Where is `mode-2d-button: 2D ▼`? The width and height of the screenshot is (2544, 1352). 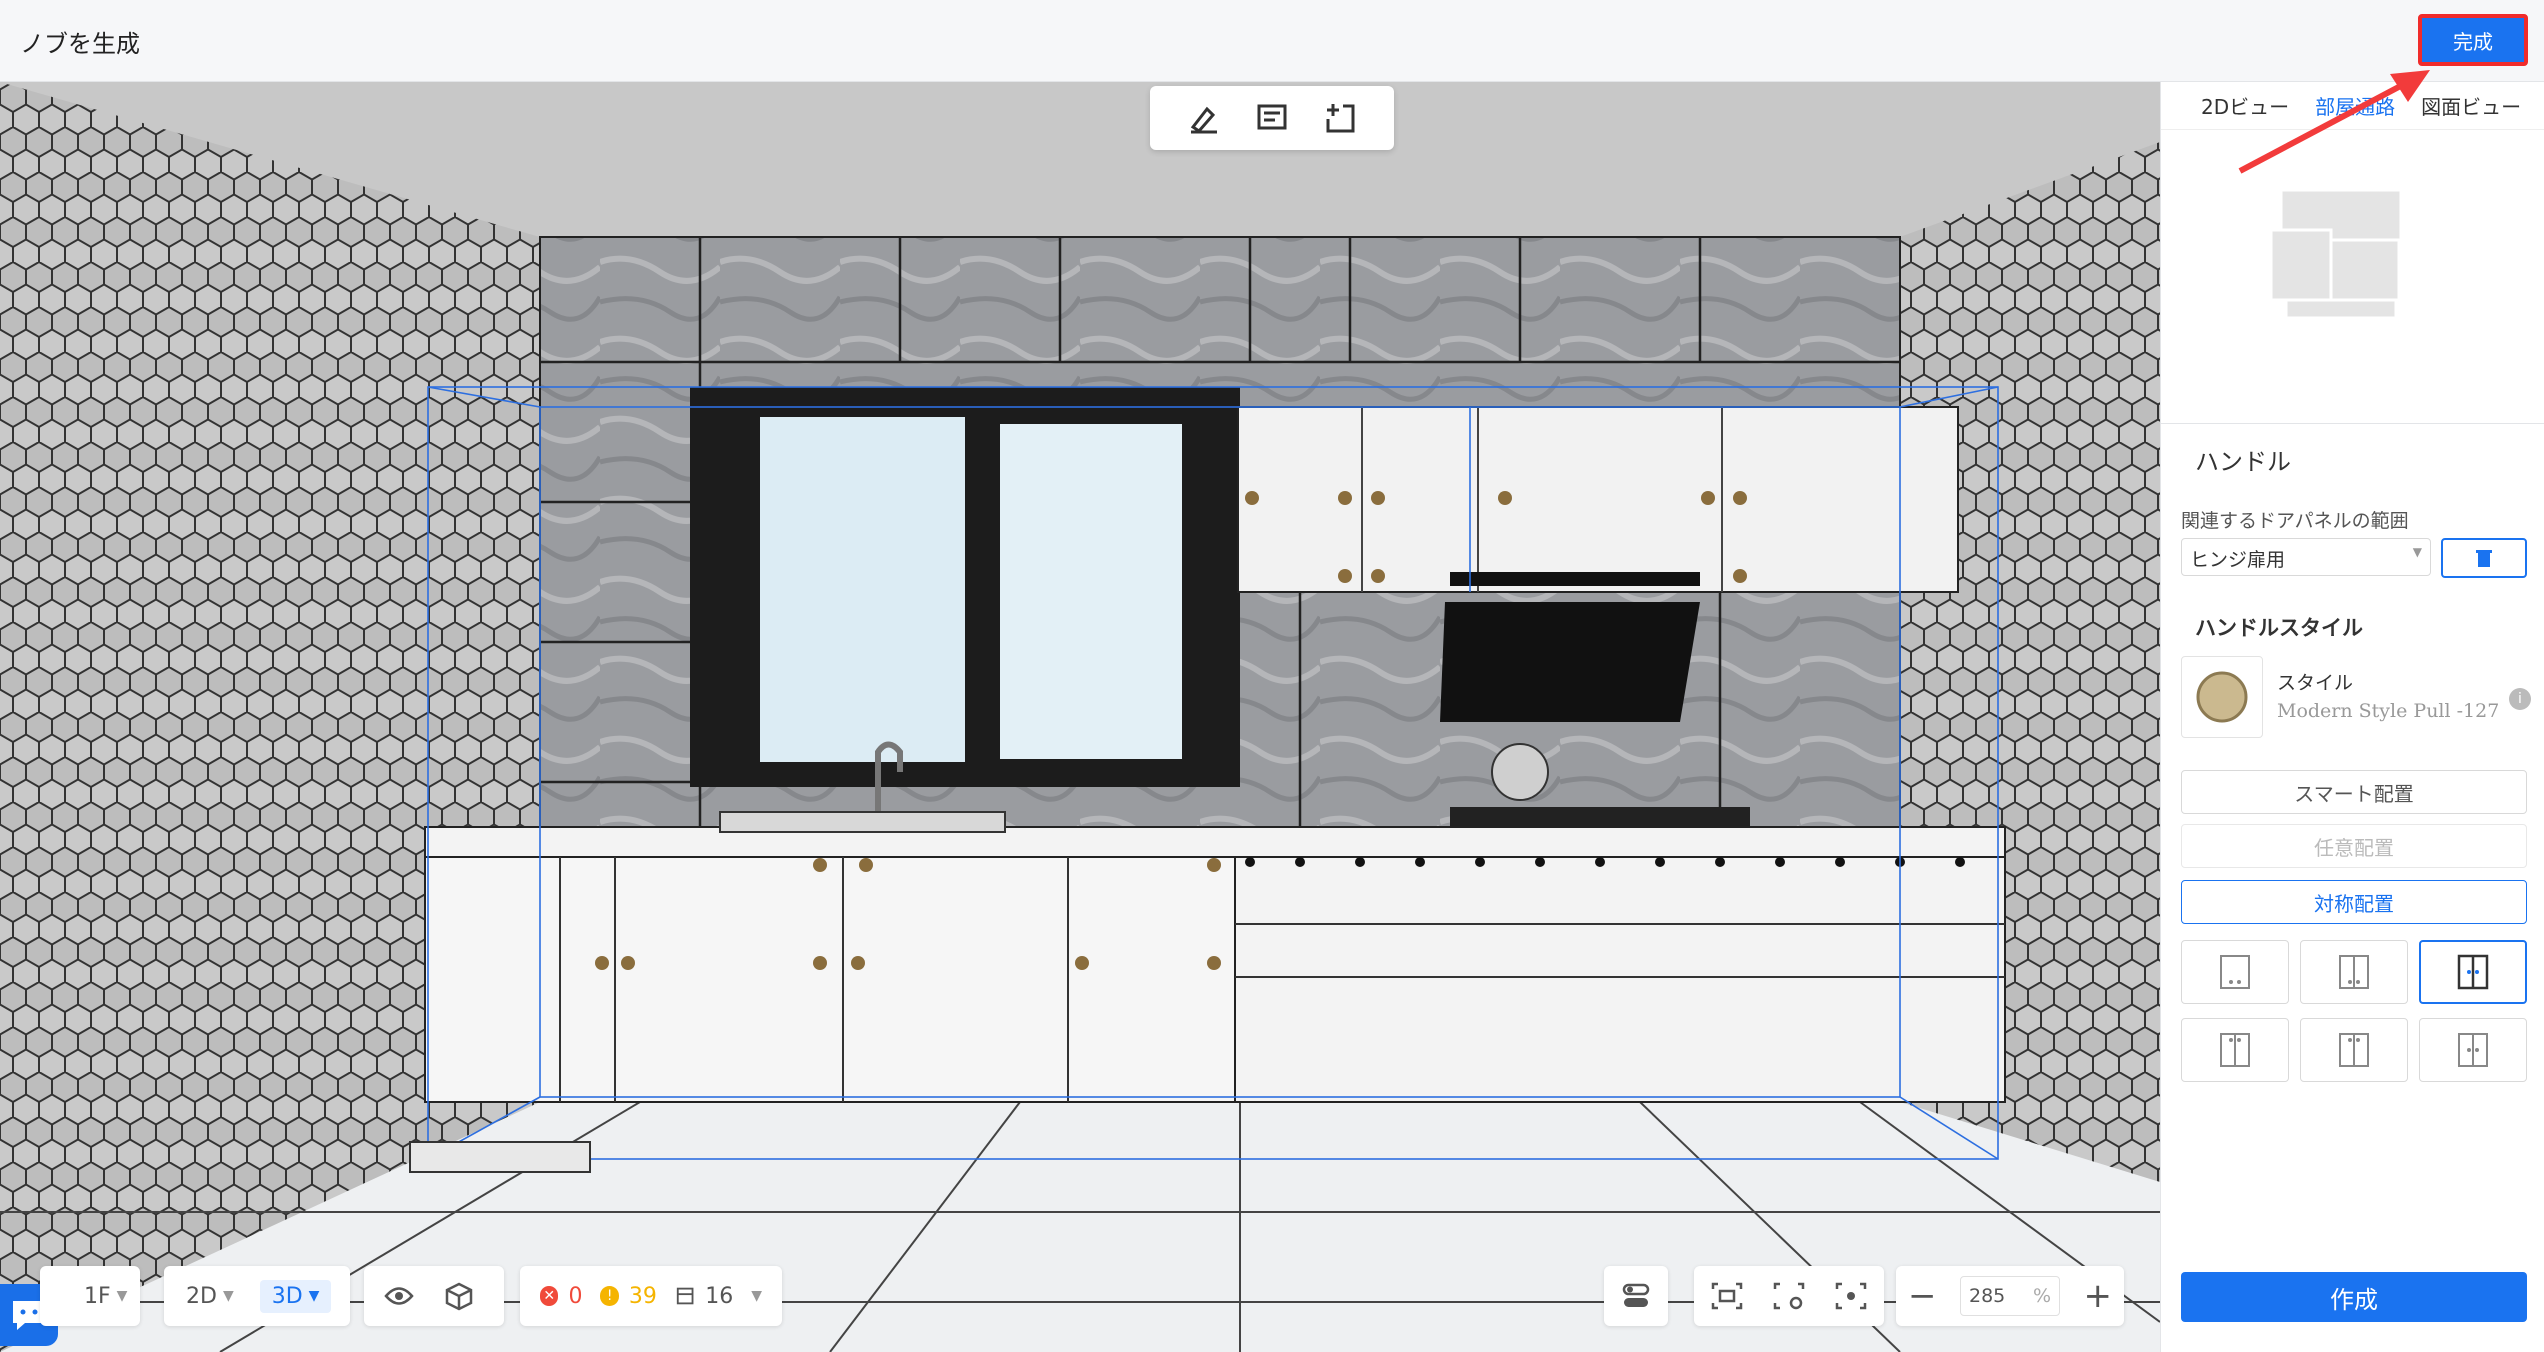
mode-2d-button: 2D ▼ is located at coordinates (210, 1296).